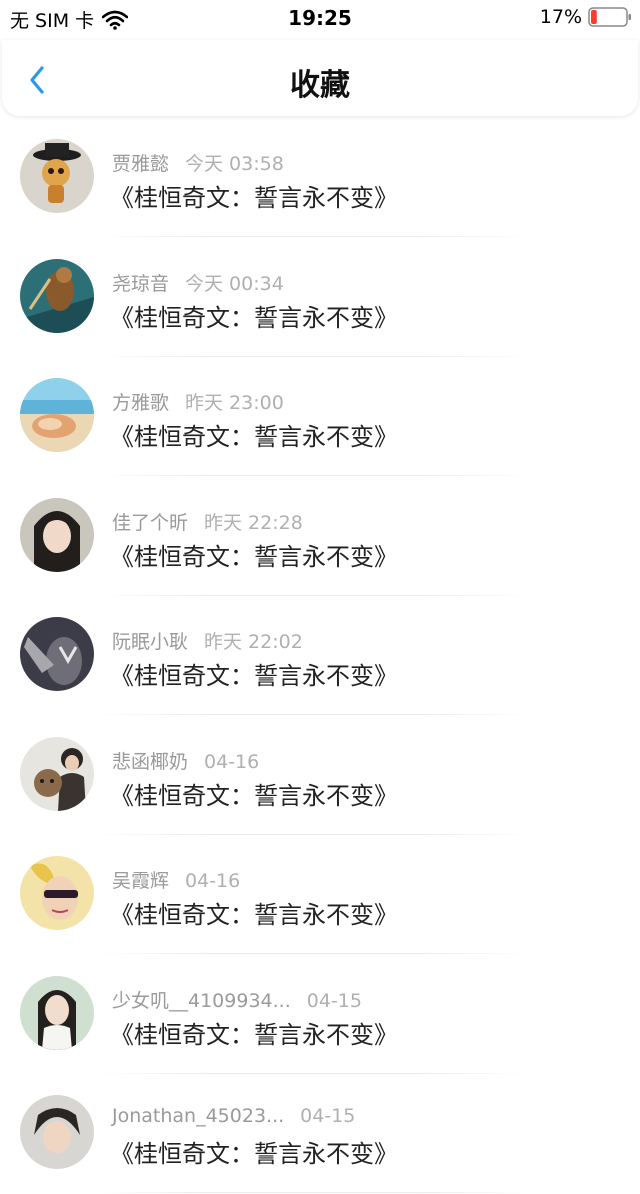 Image resolution: width=640 pixels, height=1194 pixels. I want to click on navigation-bar: 收藏, so click(320, 78).